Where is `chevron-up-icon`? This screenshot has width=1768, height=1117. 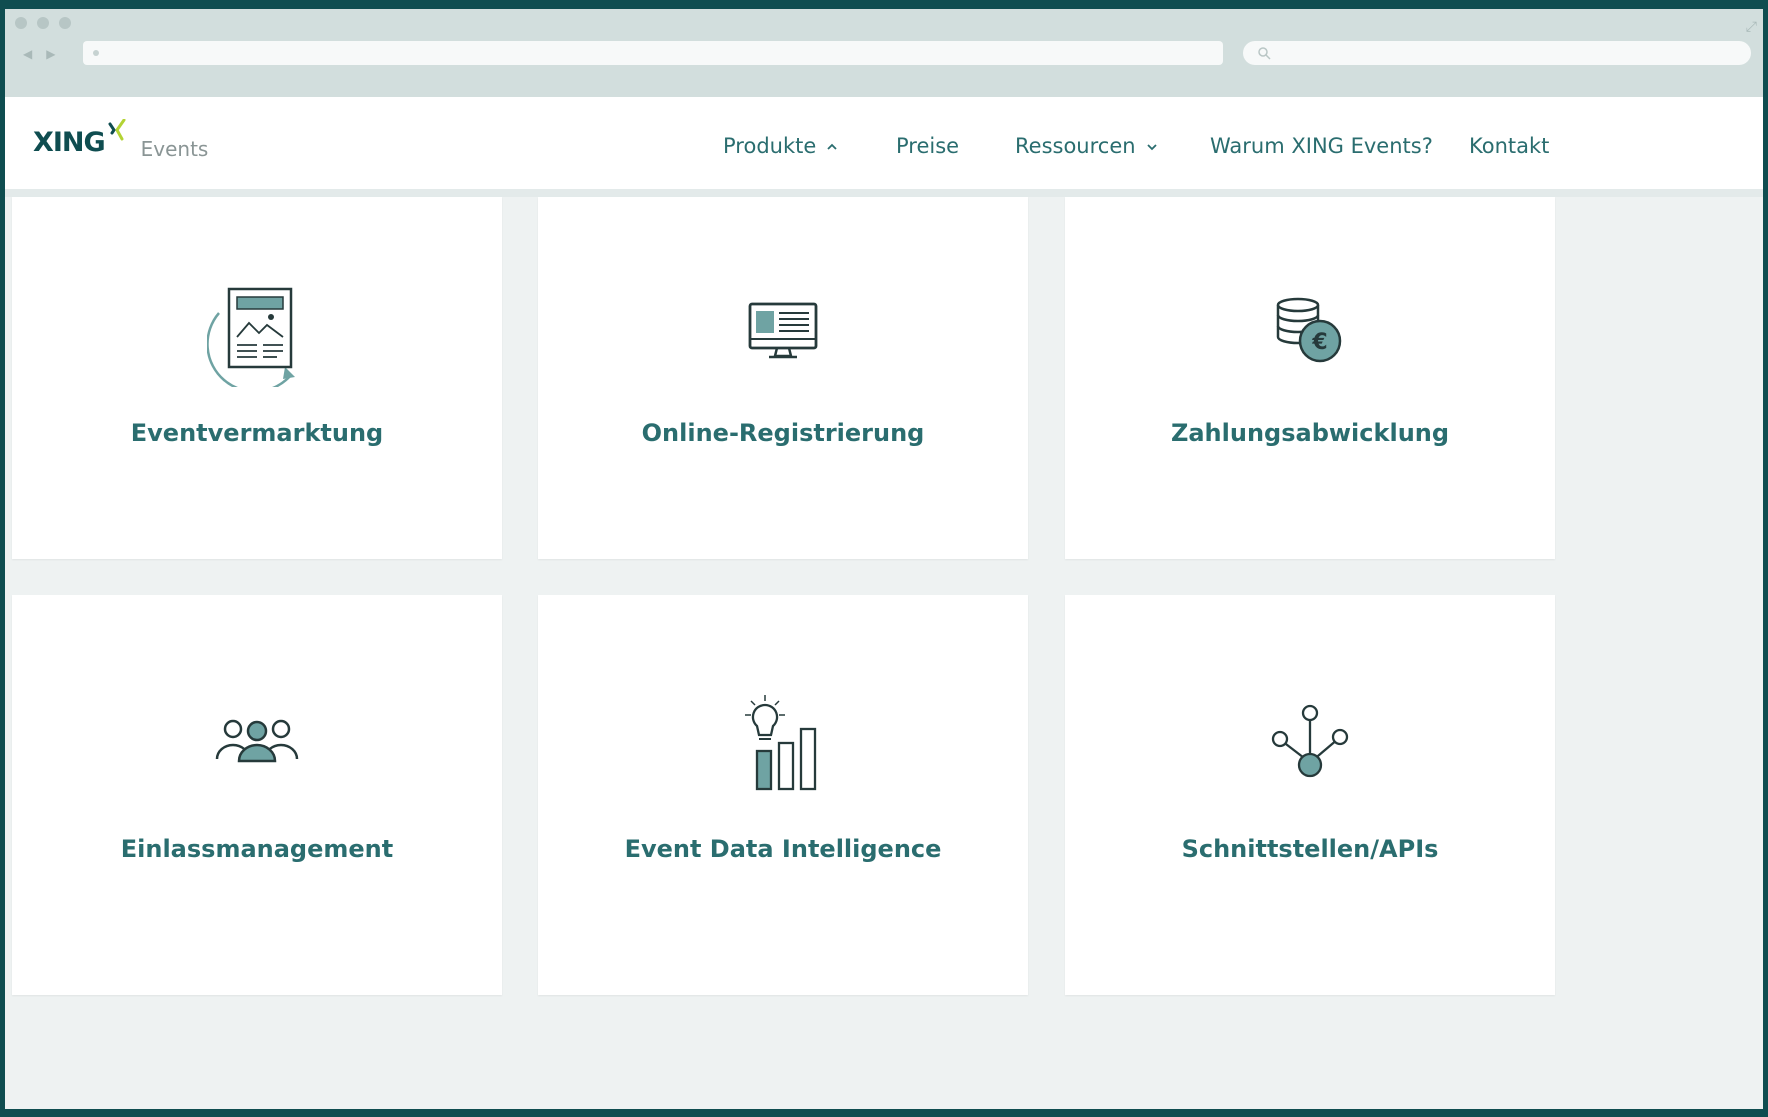
chevron-up-icon is located at coordinates (832, 146).